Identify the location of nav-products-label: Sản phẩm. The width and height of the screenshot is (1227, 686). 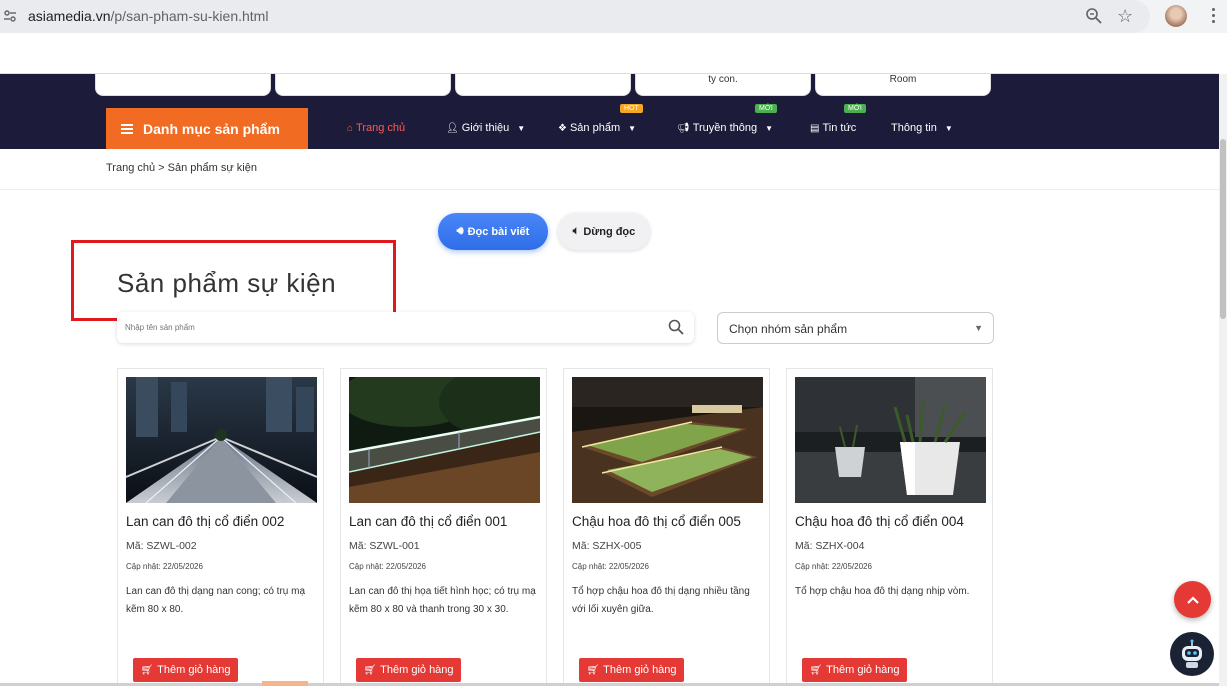
(595, 128).